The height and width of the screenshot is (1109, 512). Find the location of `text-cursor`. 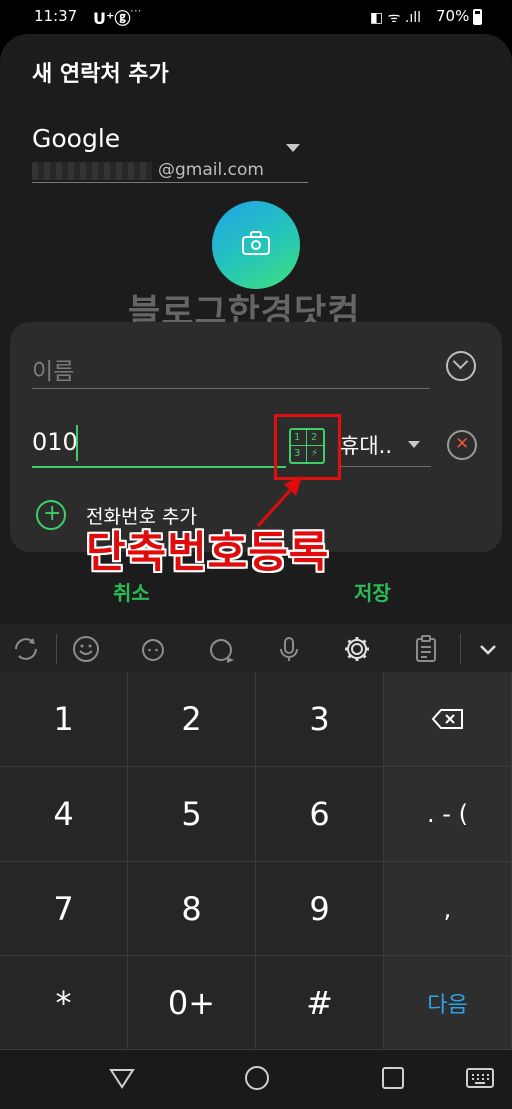

text-cursor is located at coordinates (77, 443).